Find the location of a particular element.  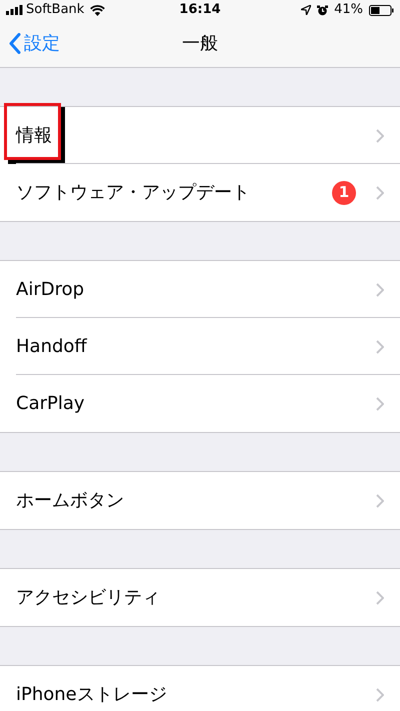

battery-percentage: 41% is located at coordinates (348, 10).